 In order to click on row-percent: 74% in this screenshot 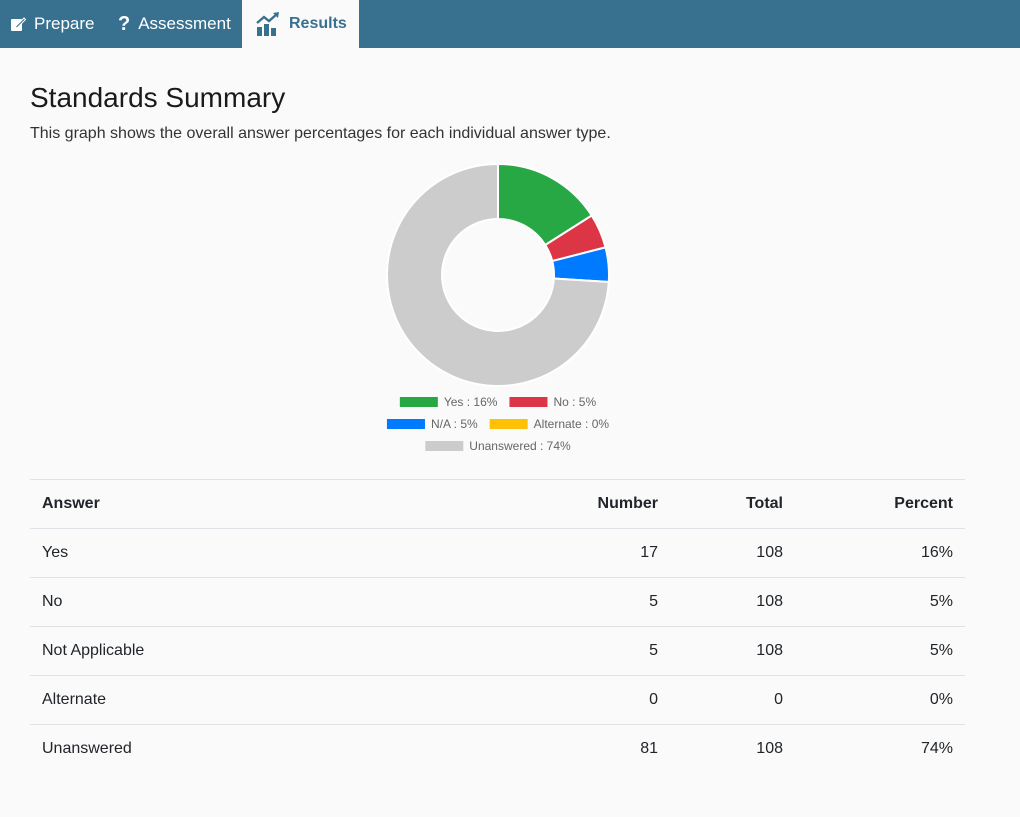, I will do `click(880, 749)`.